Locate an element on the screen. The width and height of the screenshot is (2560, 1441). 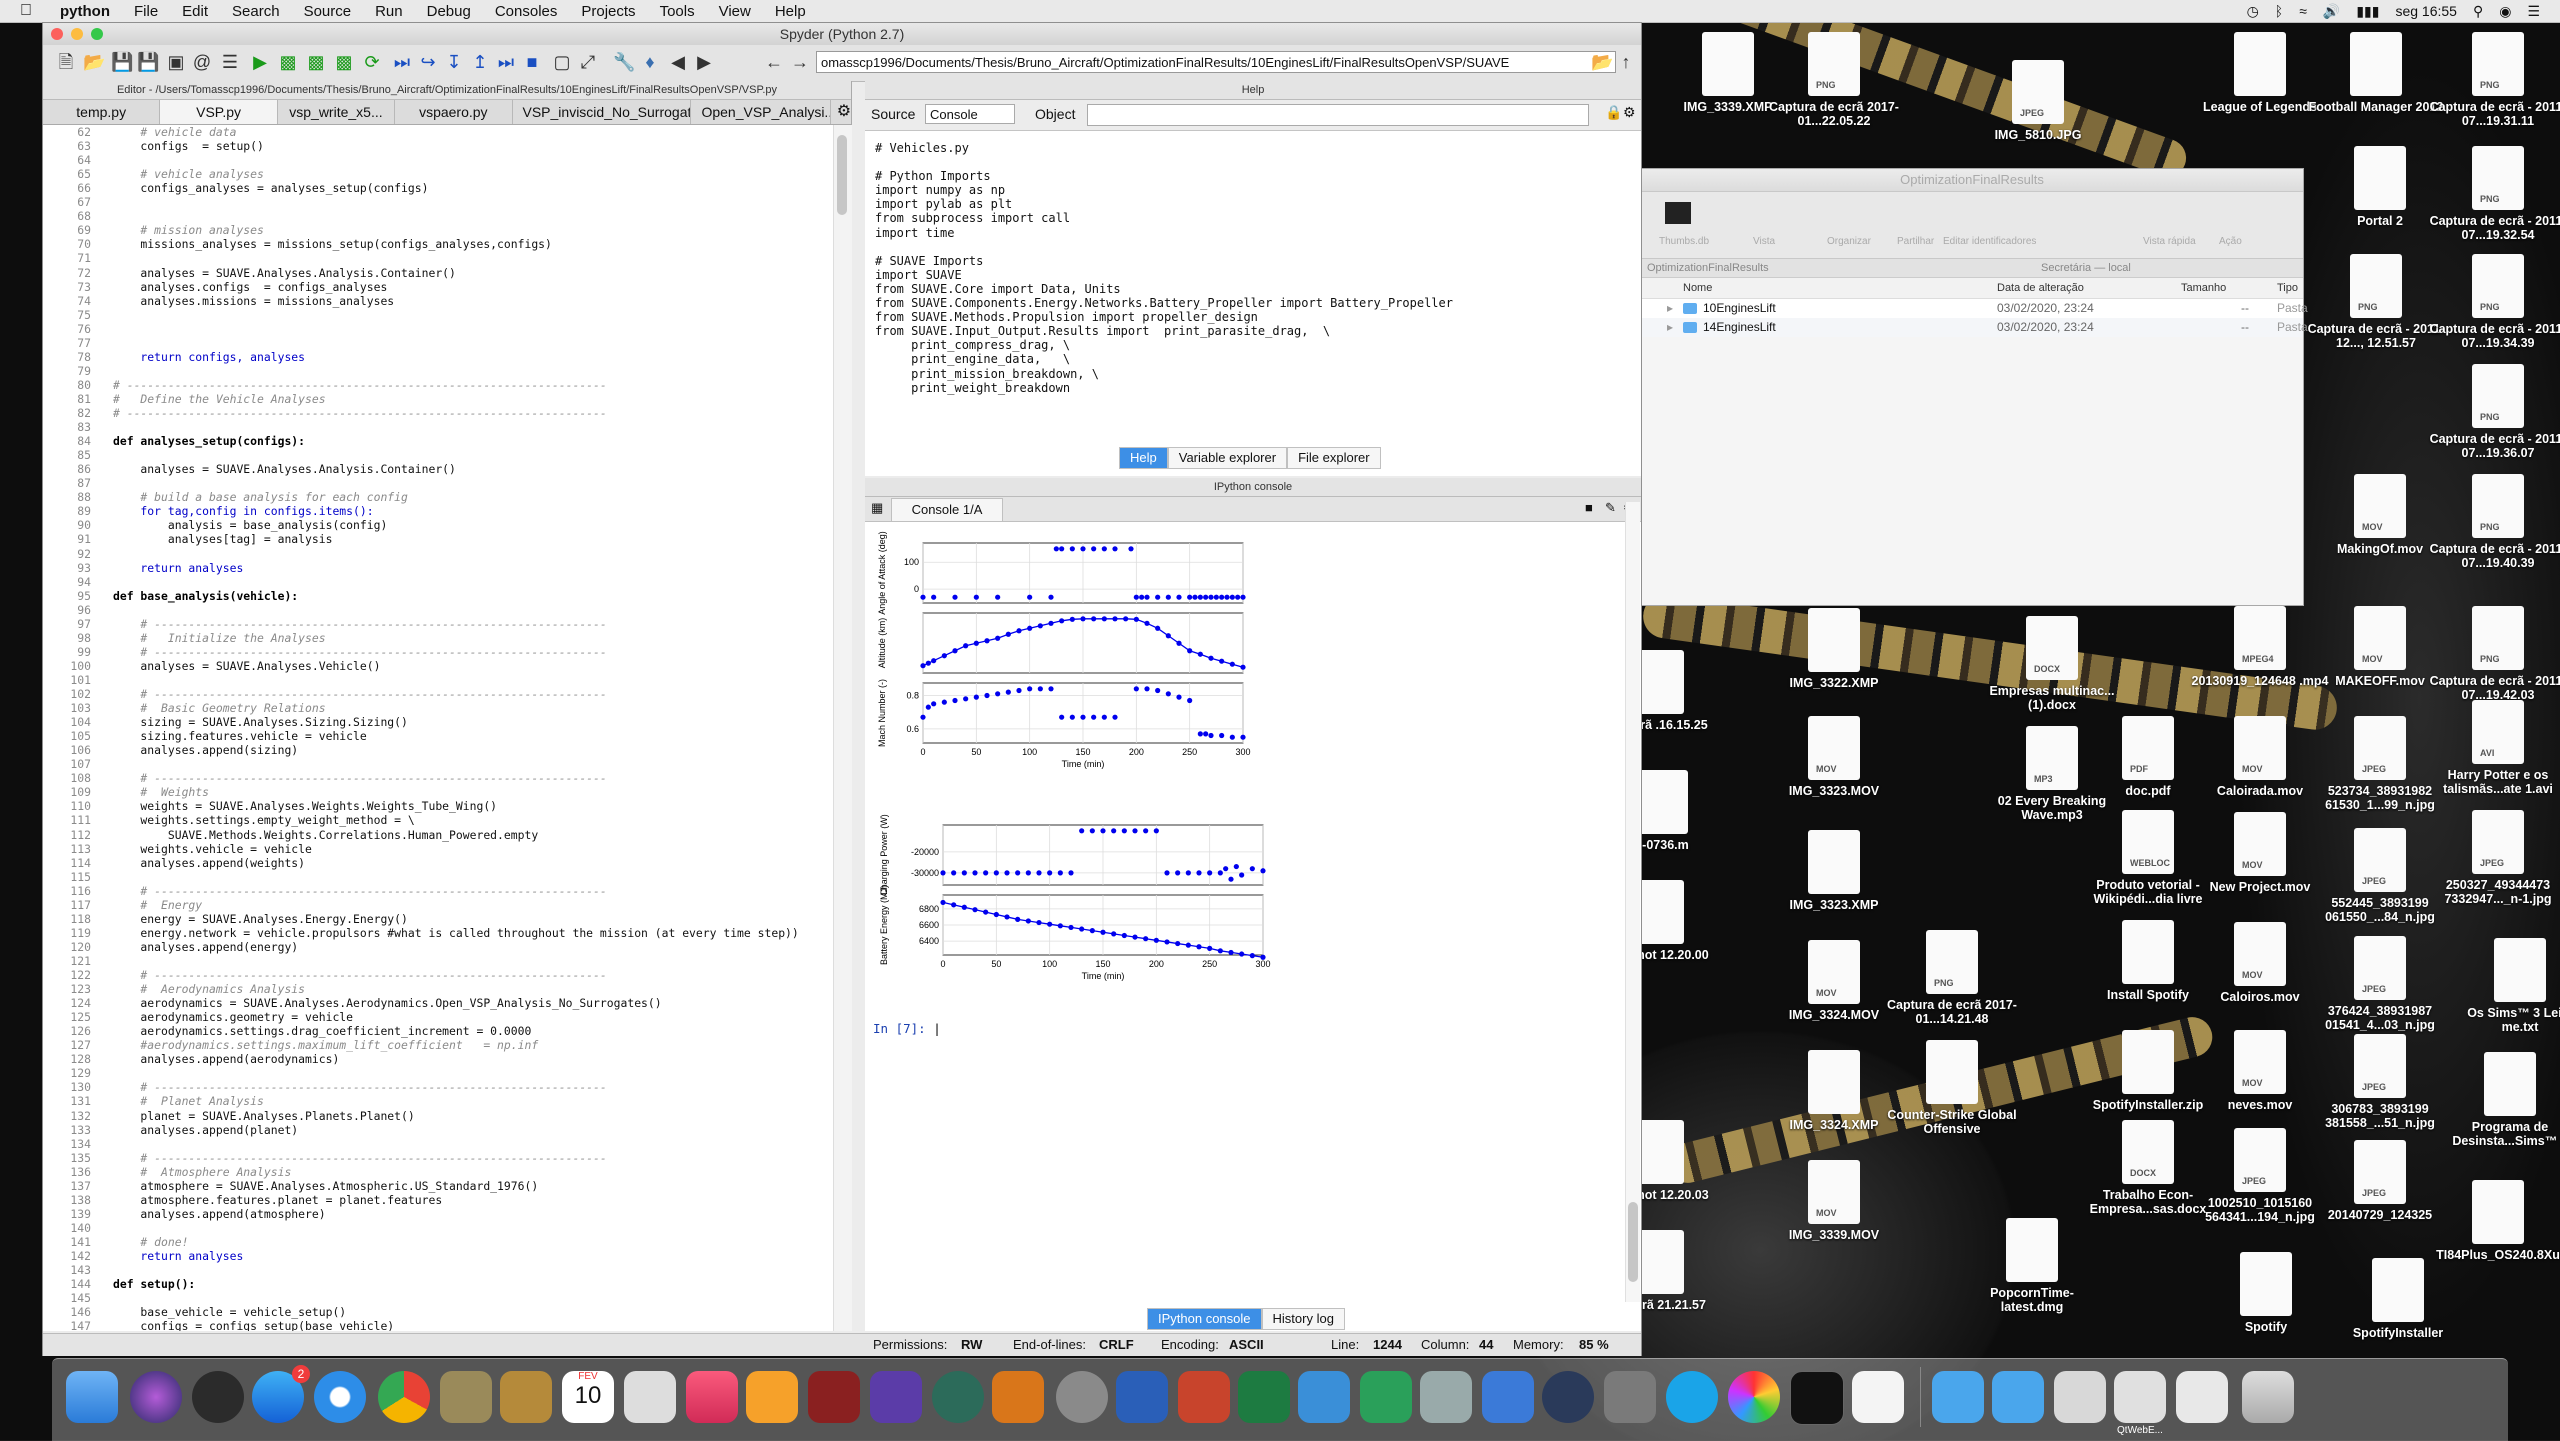
column-name: Nome is located at coordinates (1697, 288).